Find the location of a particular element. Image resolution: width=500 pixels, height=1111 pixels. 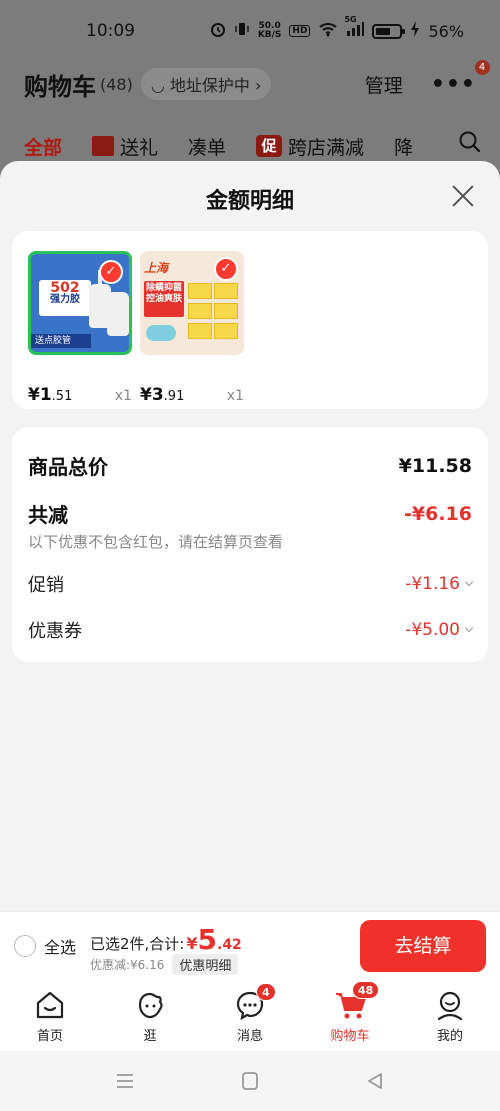

messages-badge: 4 is located at coordinates (266, 992).